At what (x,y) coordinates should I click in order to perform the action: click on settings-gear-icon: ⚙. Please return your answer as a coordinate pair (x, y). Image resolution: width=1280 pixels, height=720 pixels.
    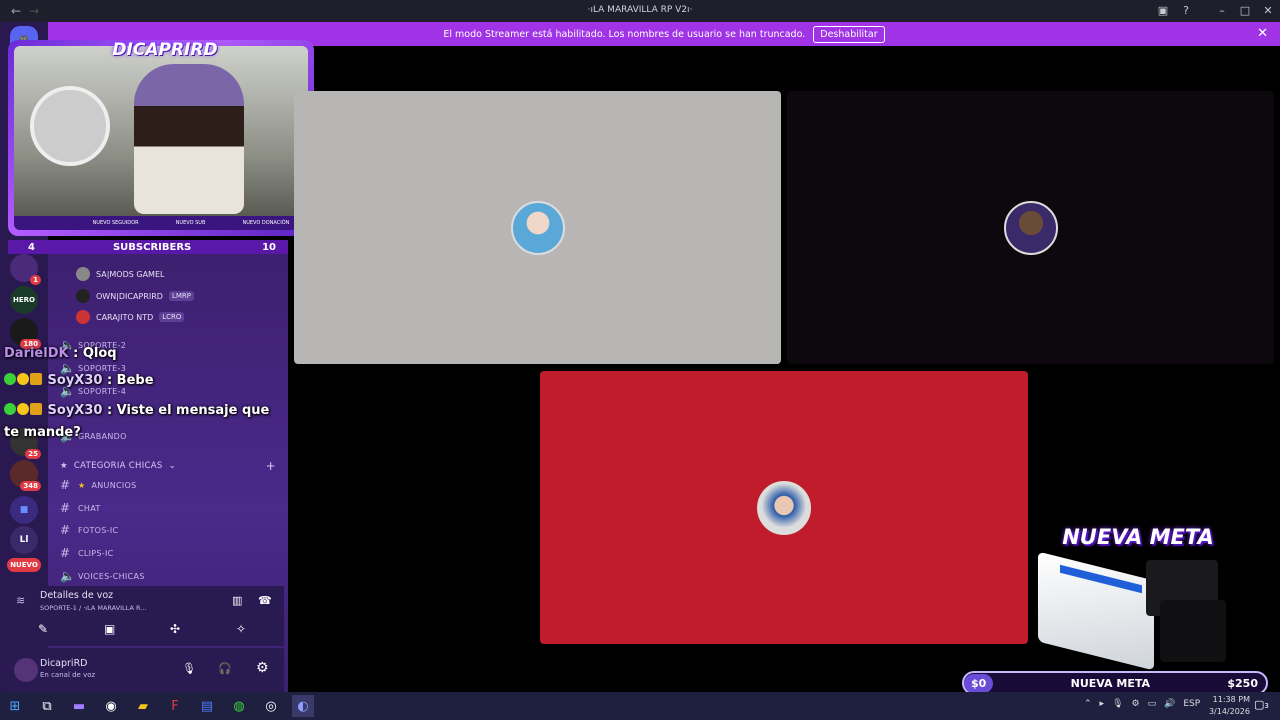
    Looking at the image, I should click on (262, 668).